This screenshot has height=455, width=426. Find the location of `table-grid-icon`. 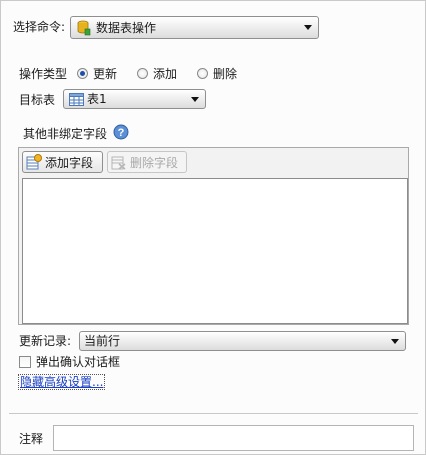

table-grid-icon is located at coordinates (76, 99).